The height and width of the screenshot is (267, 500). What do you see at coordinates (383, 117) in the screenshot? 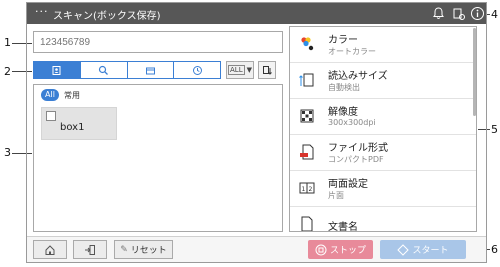
I see `setting-resolution: 解像度 300x300dpi` at bounding box center [383, 117].